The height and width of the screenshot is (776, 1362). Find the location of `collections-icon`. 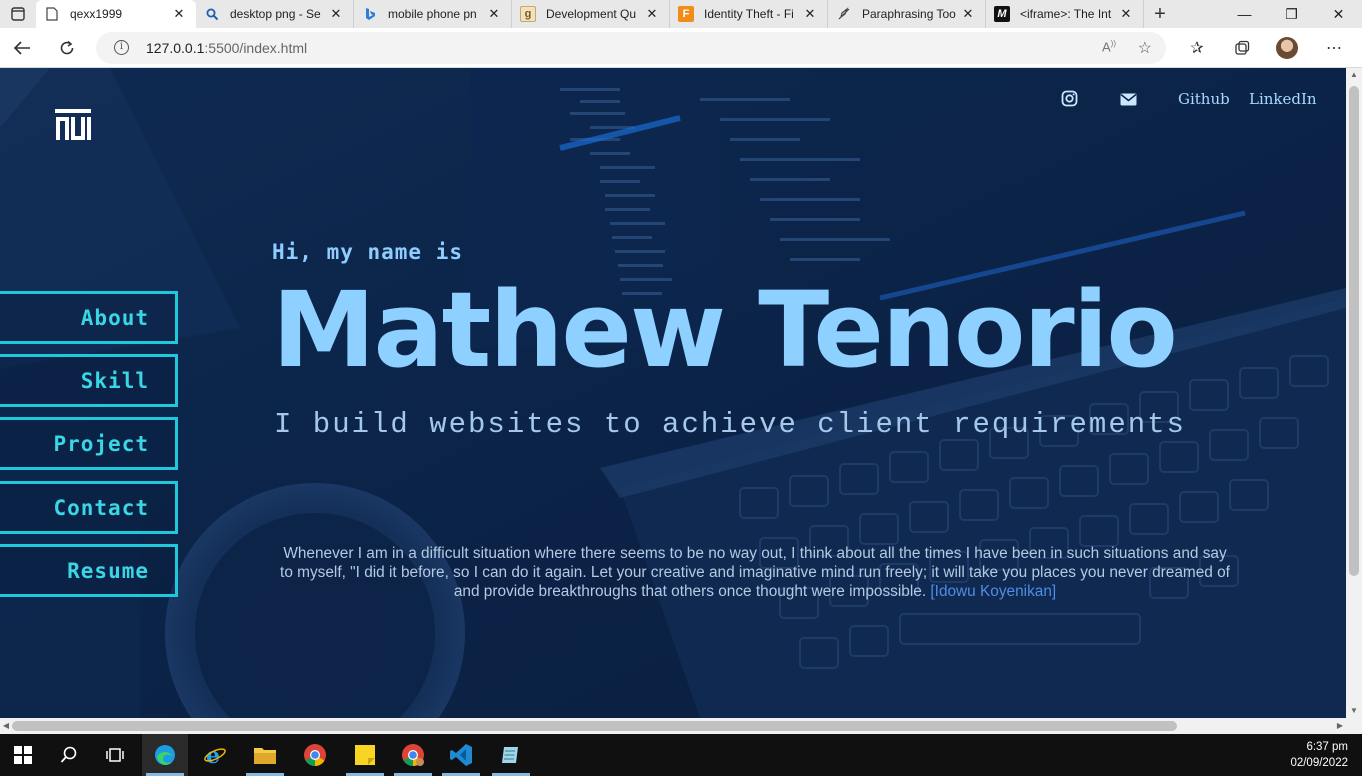

collections-icon is located at coordinates (1242, 47).